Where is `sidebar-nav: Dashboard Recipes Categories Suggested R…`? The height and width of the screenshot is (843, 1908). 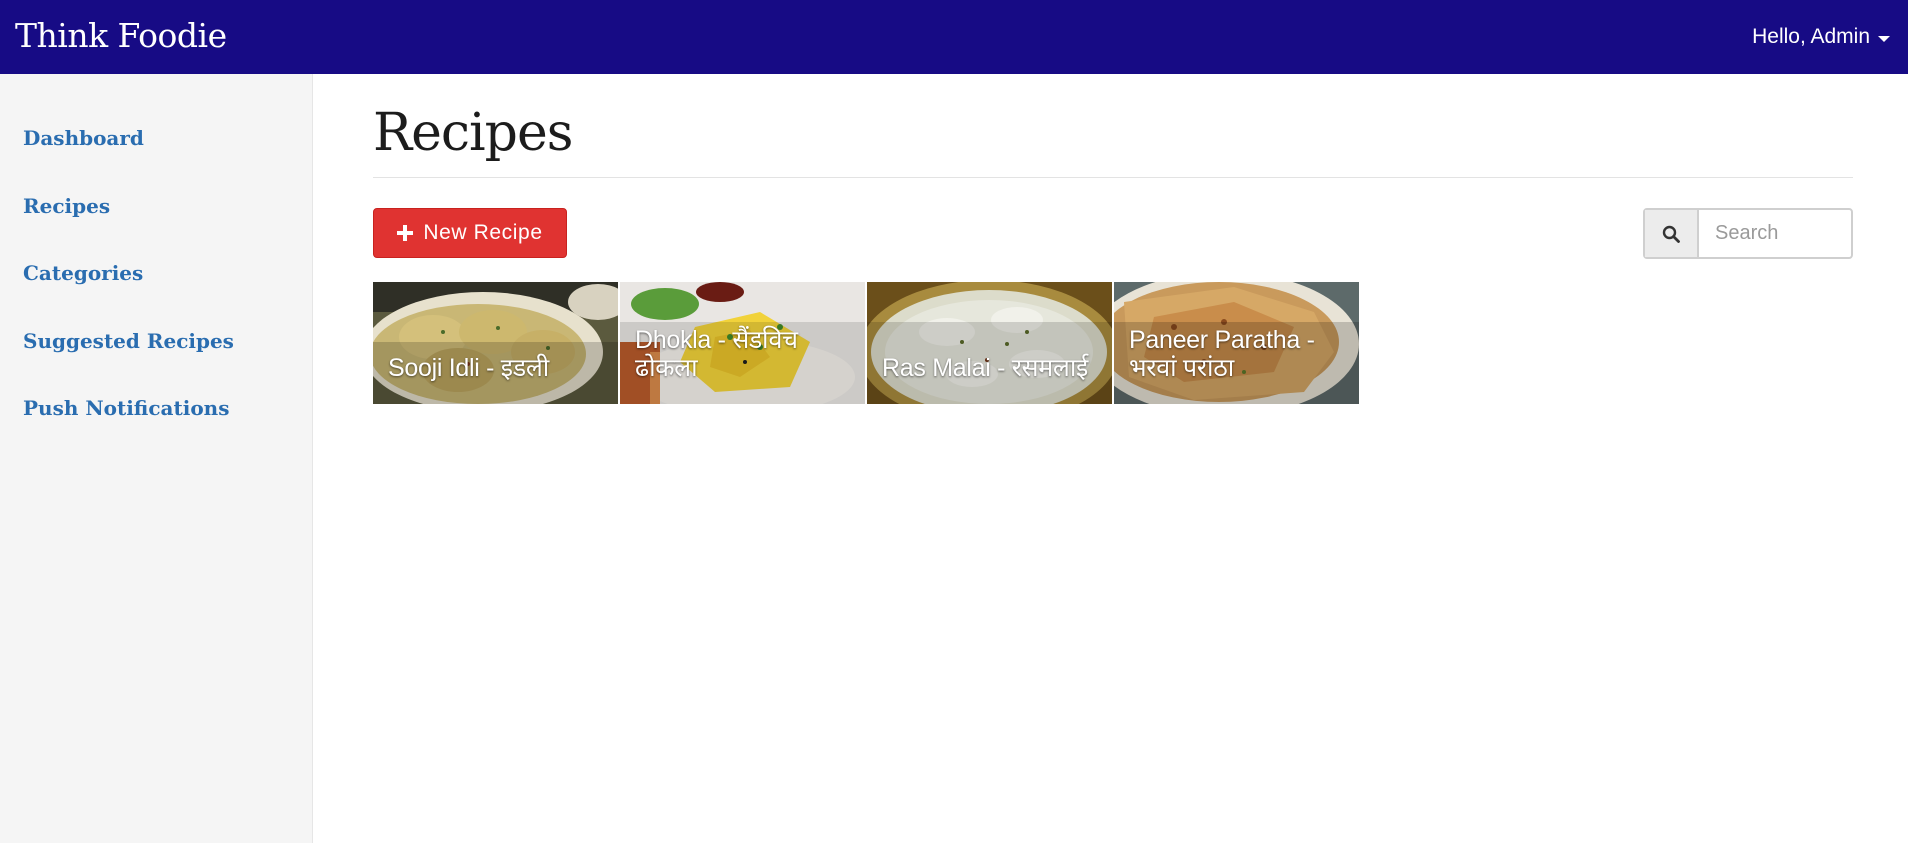 sidebar-nav: Dashboard Recipes Categories Suggested R… is located at coordinates (156, 295).